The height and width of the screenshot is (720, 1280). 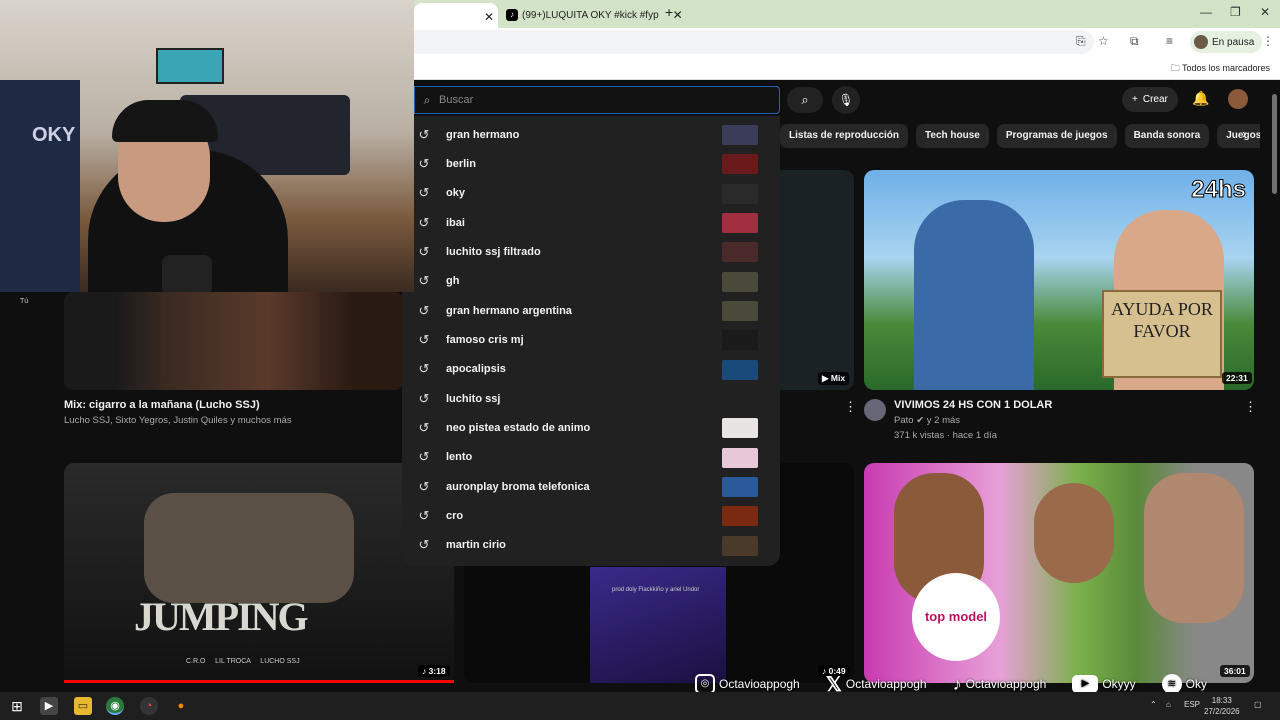 I want to click on social-handle: ▶ Okyyy, so click(x=1104, y=684).